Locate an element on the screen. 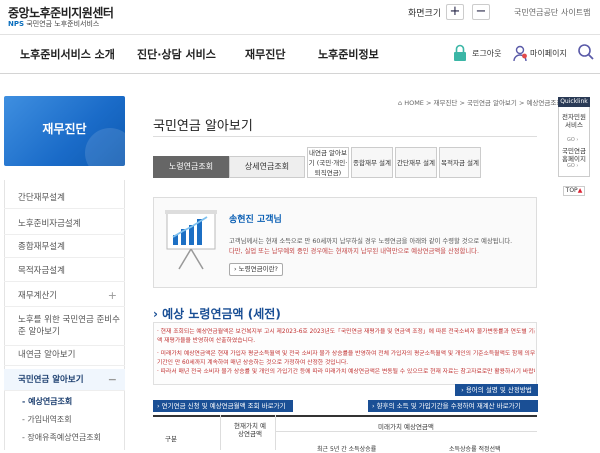 This screenshot has width=600, height=453. quicklink-heading: Quicklink is located at coordinates (574, 102).